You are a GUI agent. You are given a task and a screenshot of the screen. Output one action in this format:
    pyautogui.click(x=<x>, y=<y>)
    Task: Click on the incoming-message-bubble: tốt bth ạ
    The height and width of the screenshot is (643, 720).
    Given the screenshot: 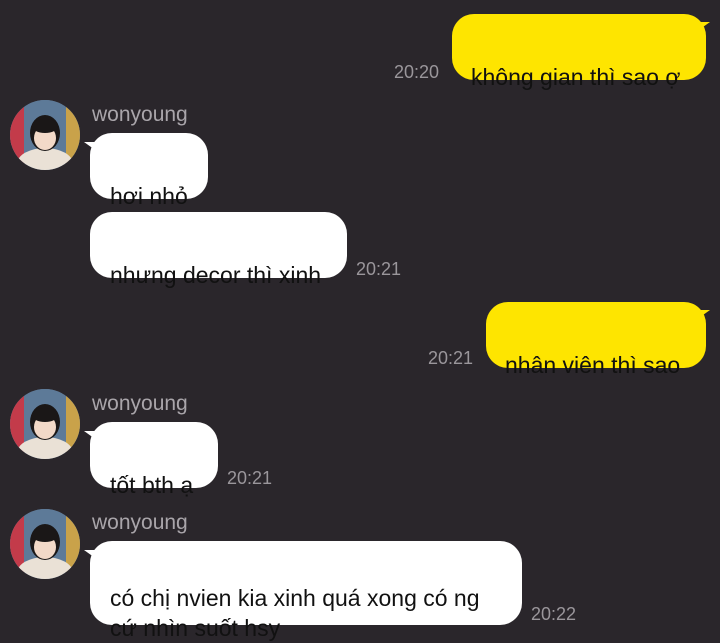 What is the action you would take?
    pyautogui.click(x=154, y=460)
    